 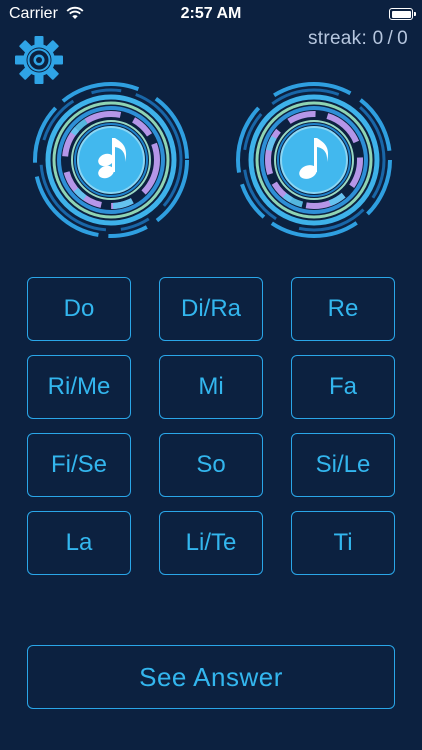 What do you see at coordinates (79, 309) in the screenshot?
I see `solfege-button-do: Do` at bounding box center [79, 309].